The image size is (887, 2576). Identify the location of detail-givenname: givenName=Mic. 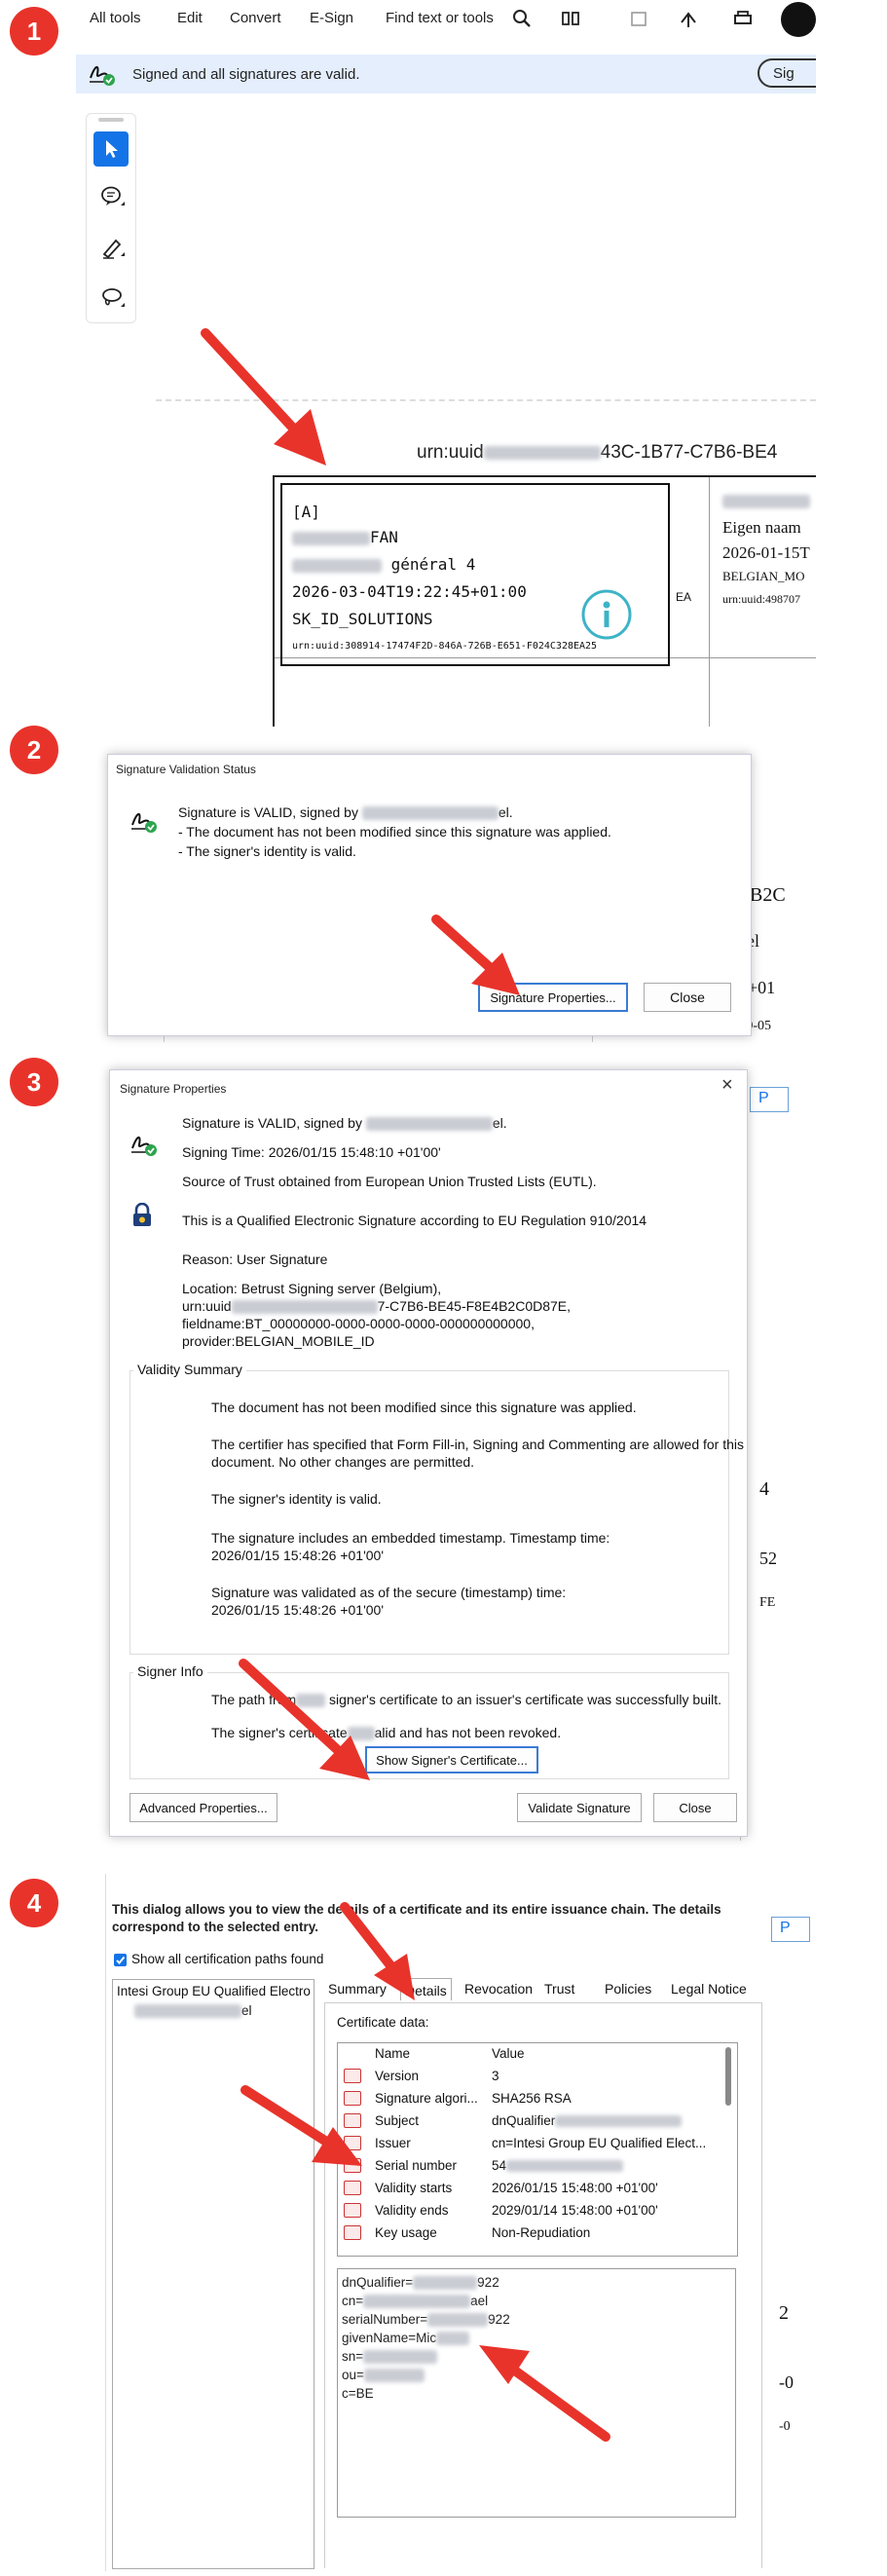
(536, 2338).